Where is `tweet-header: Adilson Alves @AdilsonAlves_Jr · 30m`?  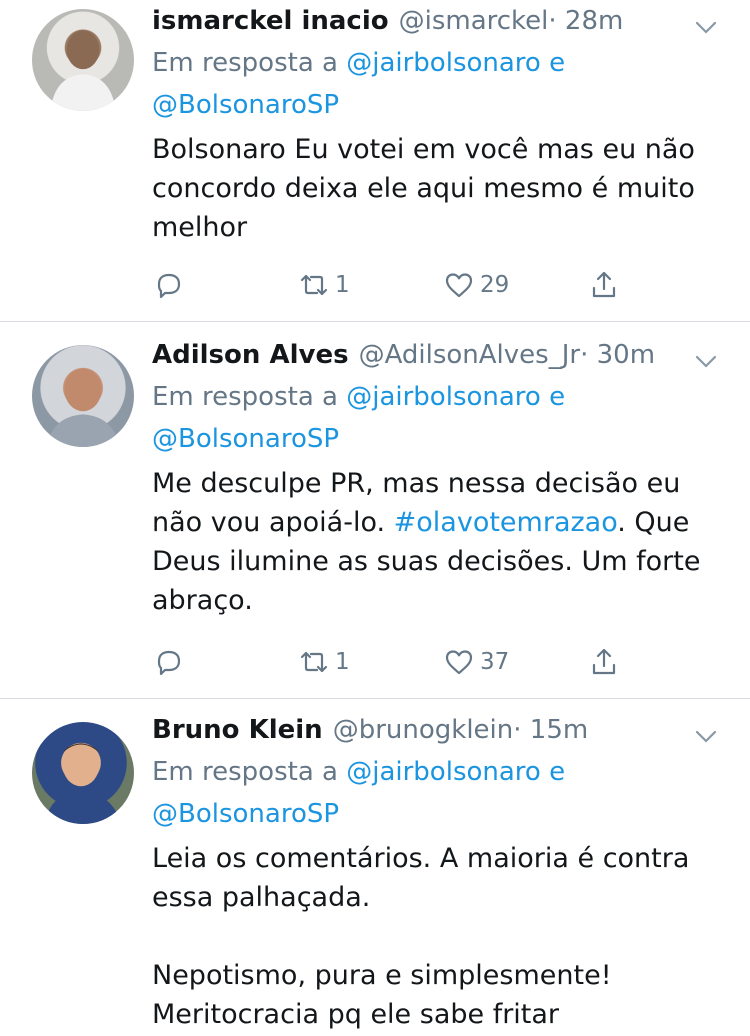 tweet-header: Adilson Alves @AdilsonAlves_Jr · 30m is located at coordinates (438, 358).